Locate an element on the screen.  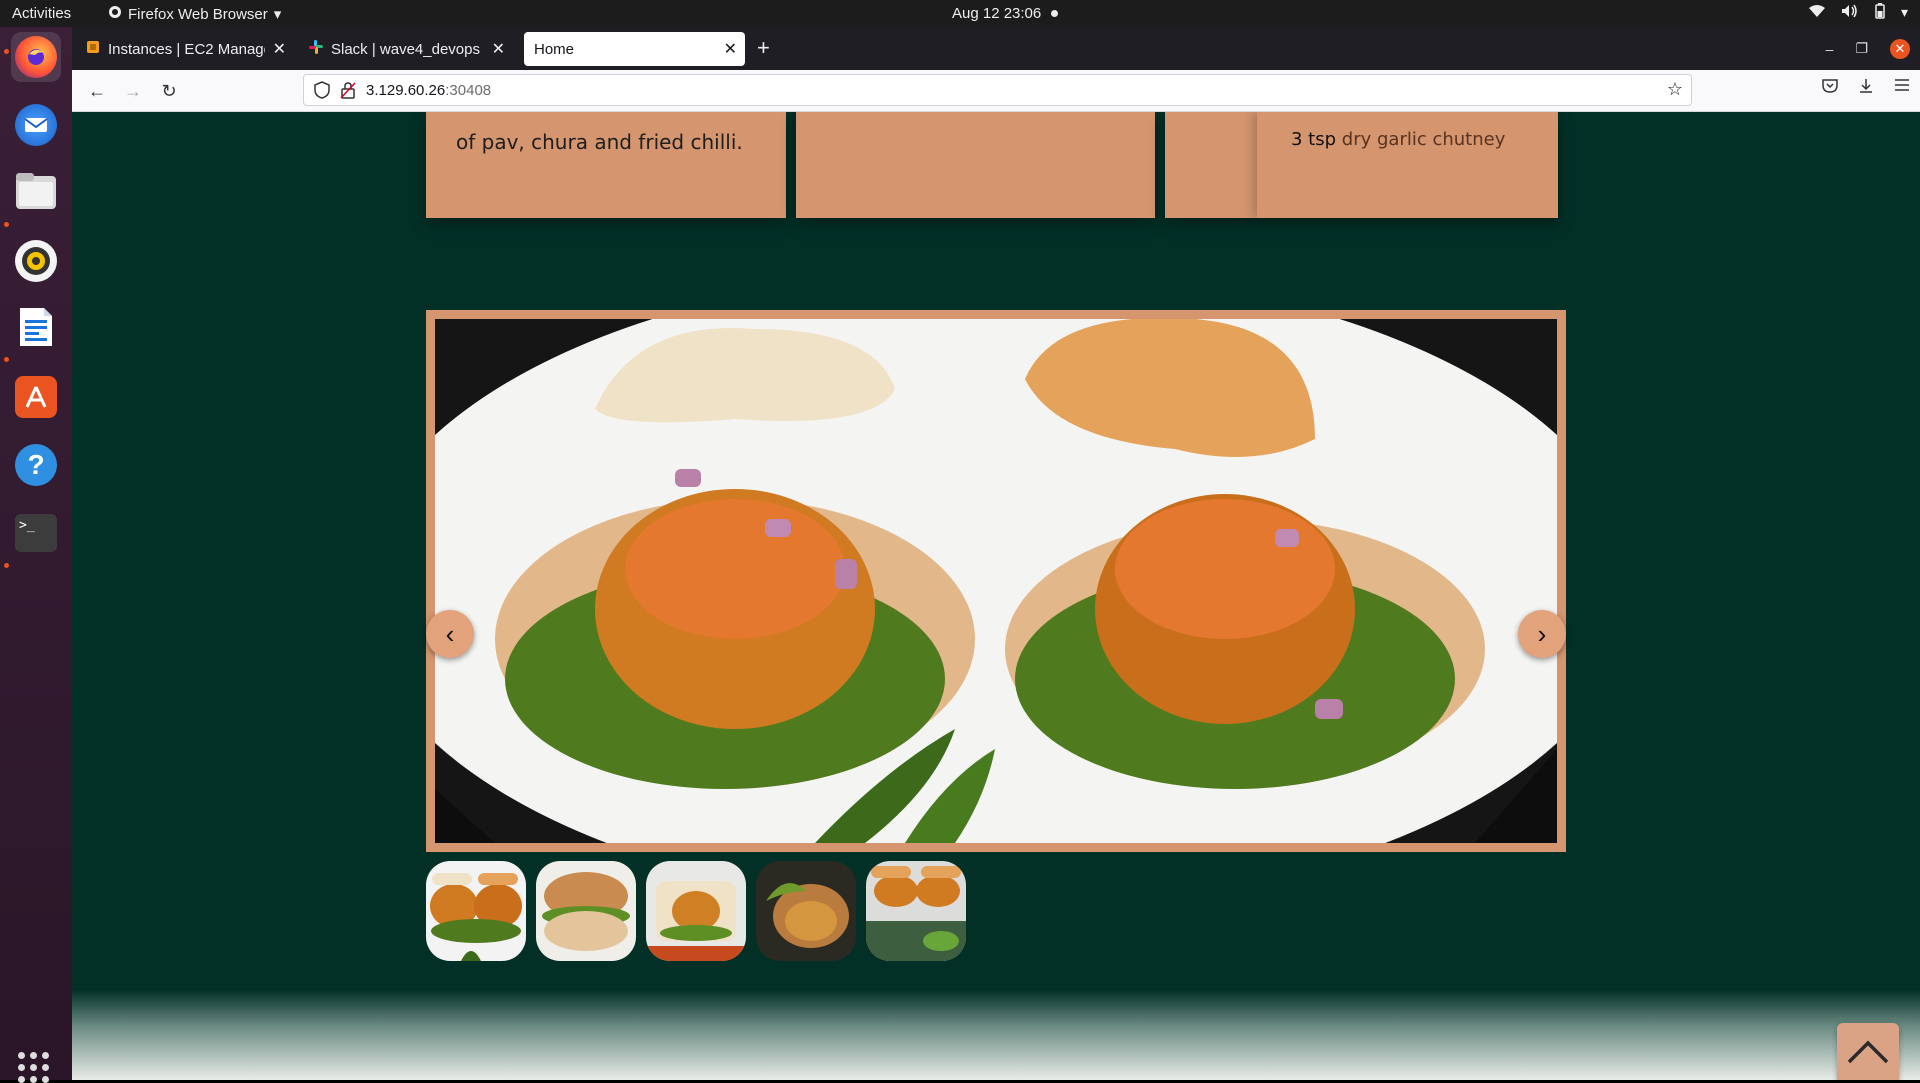
rhythmbox-icon is located at coordinates (36, 261).